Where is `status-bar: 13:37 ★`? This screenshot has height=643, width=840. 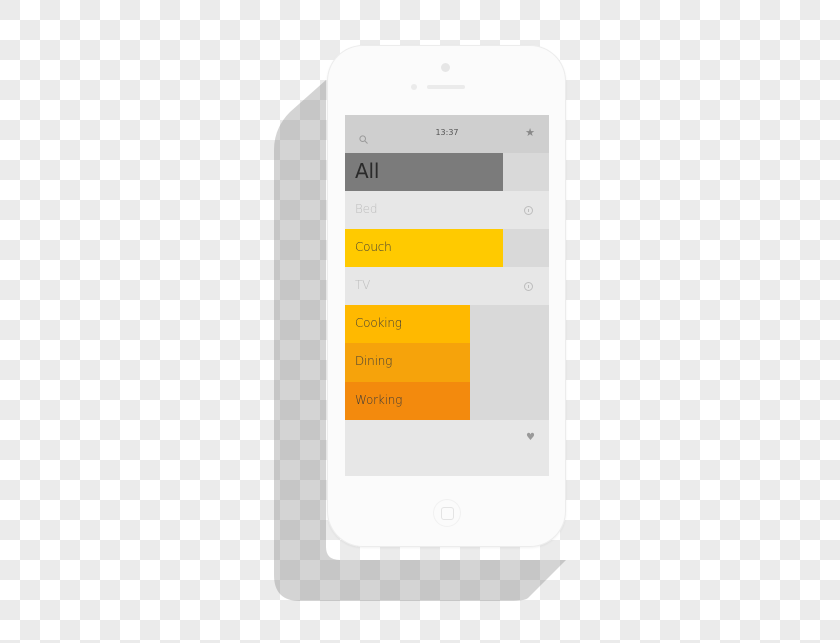
status-bar: 13:37 ★ is located at coordinates (447, 134).